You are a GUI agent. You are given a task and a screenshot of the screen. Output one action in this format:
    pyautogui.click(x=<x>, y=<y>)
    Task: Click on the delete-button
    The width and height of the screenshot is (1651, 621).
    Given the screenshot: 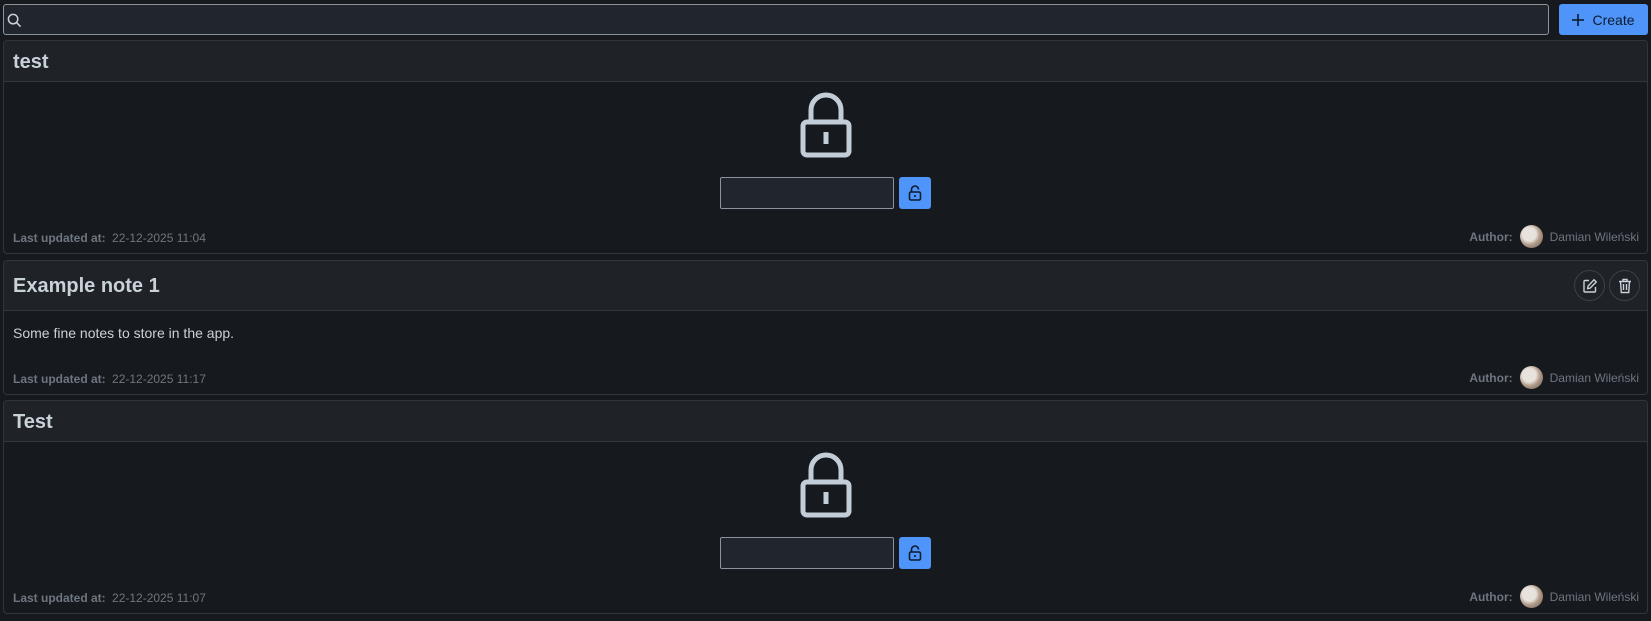 What is the action you would take?
    pyautogui.click(x=1624, y=285)
    